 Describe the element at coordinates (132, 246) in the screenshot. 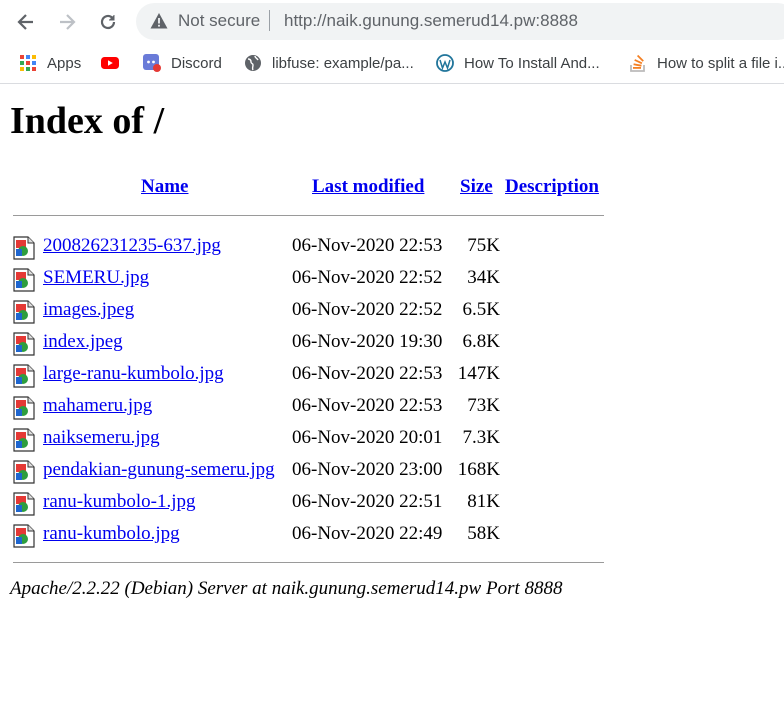

I see `file-link: 200826231235-637.jpg` at that location.